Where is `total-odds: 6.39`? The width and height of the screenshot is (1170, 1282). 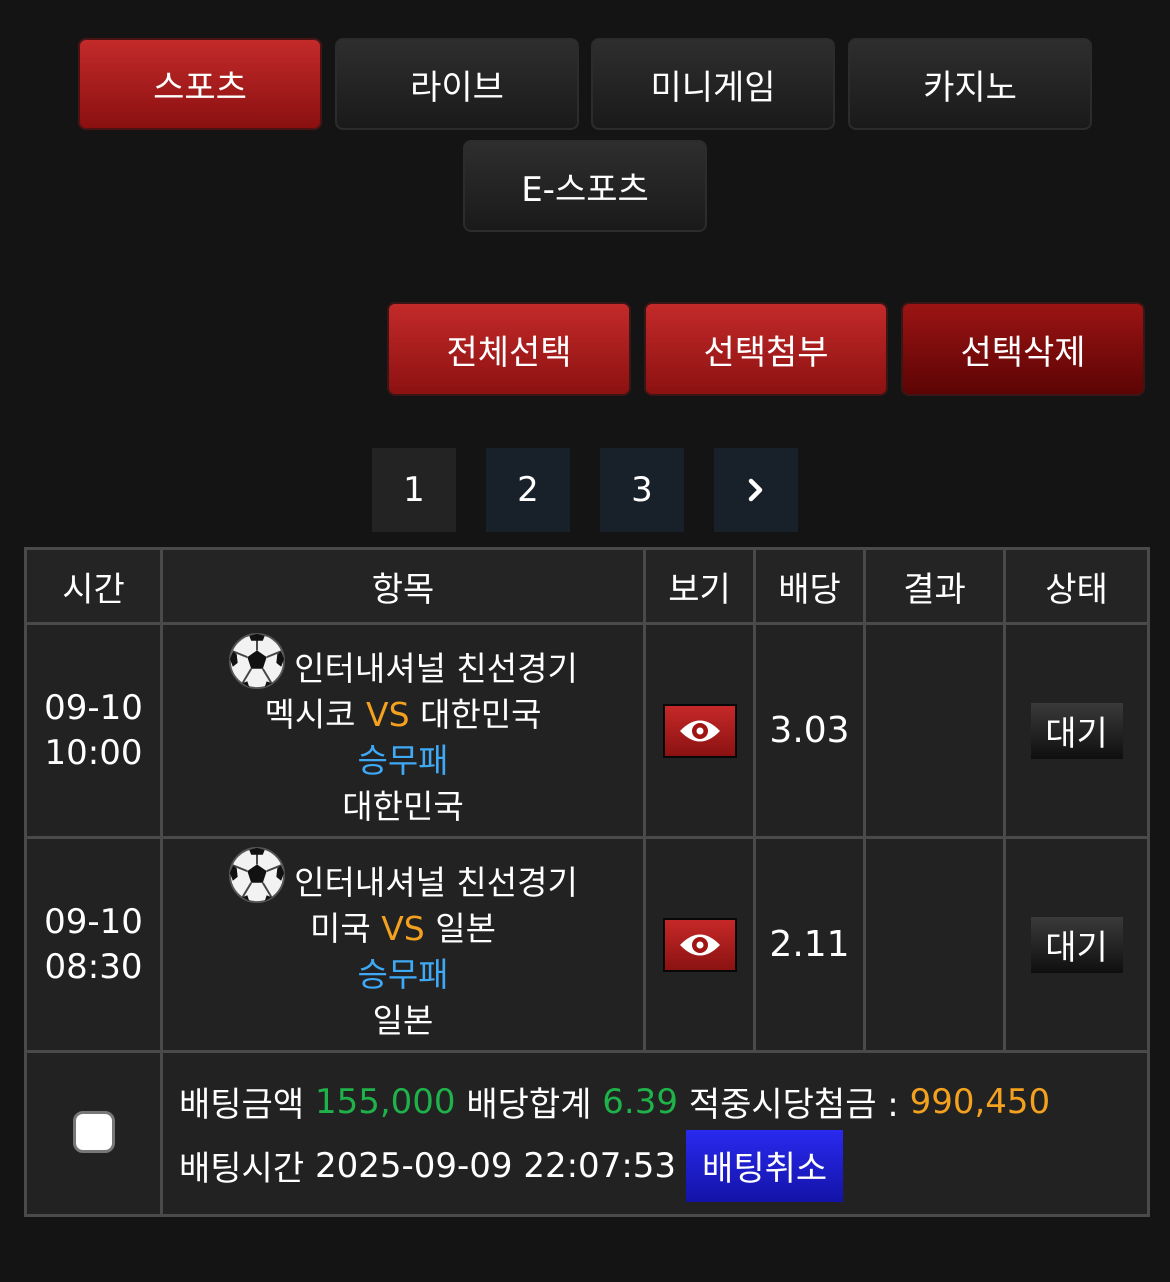 total-odds: 6.39 is located at coordinates (640, 1101).